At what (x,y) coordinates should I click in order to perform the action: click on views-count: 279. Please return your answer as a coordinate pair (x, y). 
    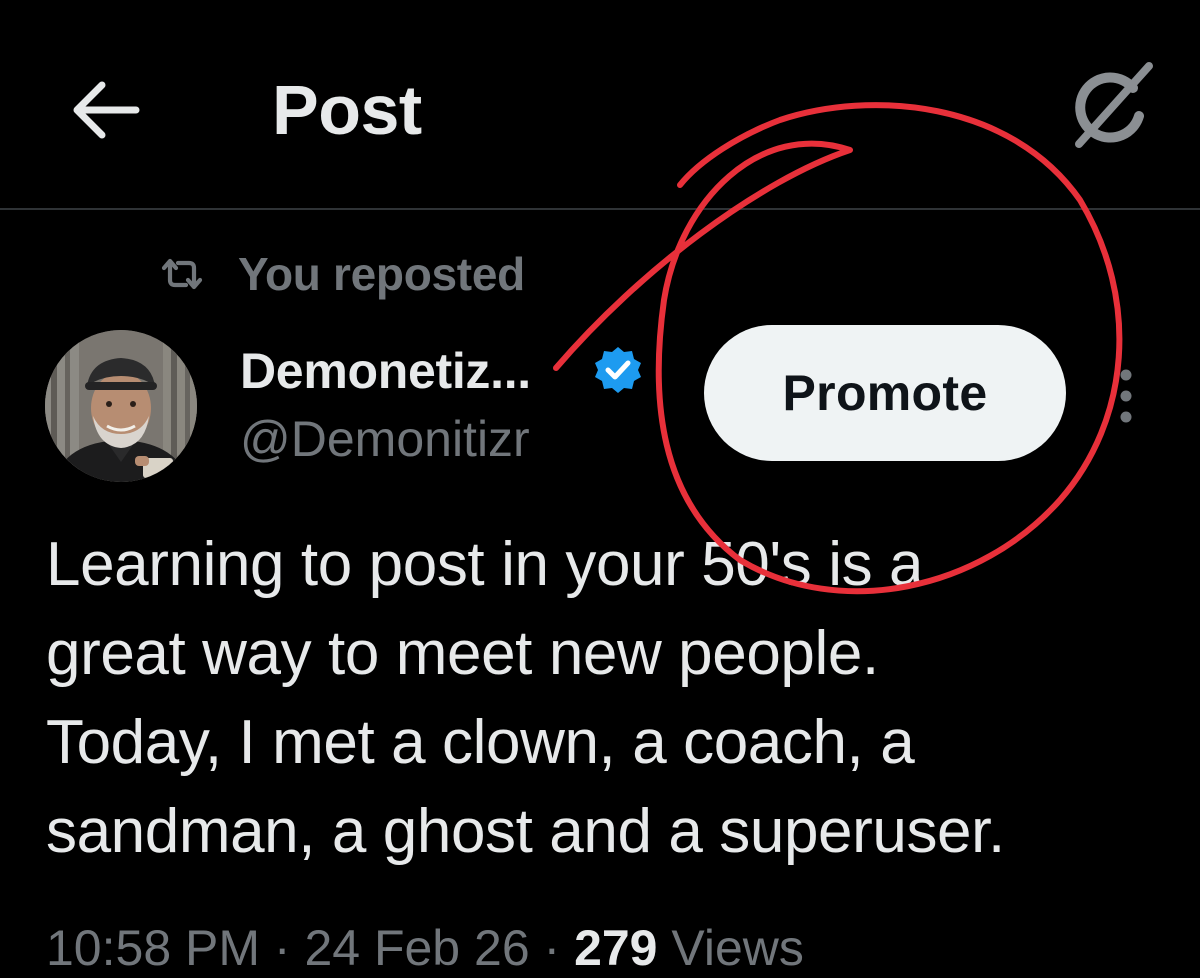
    Looking at the image, I should click on (616, 948).